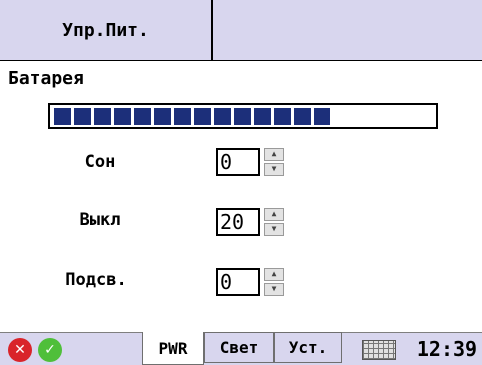 The width and height of the screenshot is (482, 365). What do you see at coordinates (100, 220) in the screenshot?
I see `power-off-label: Выкл` at bounding box center [100, 220].